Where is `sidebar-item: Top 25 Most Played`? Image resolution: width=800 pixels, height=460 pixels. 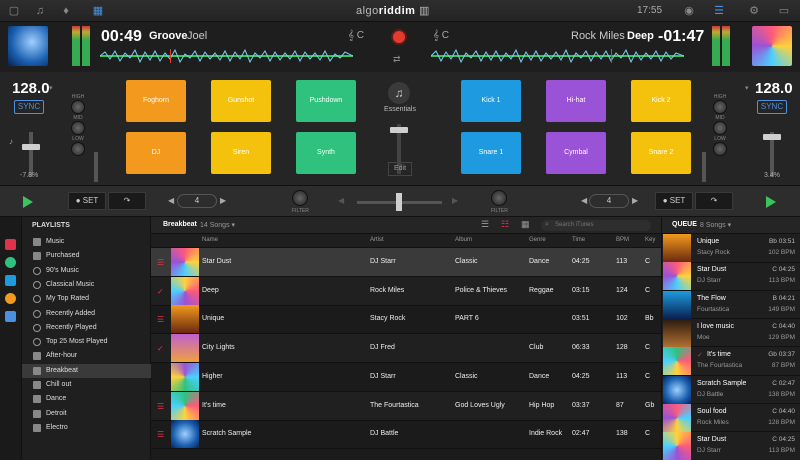 sidebar-item: Top 25 Most Played is located at coordinates (86, 342).